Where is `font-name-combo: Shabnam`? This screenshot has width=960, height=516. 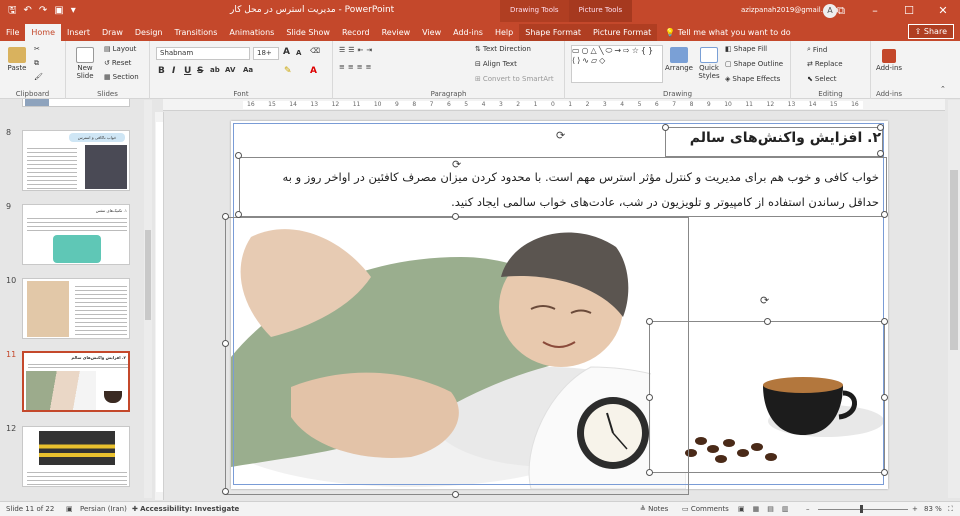 font-name-combo: Shabnam is located at coordinates (203, 53).